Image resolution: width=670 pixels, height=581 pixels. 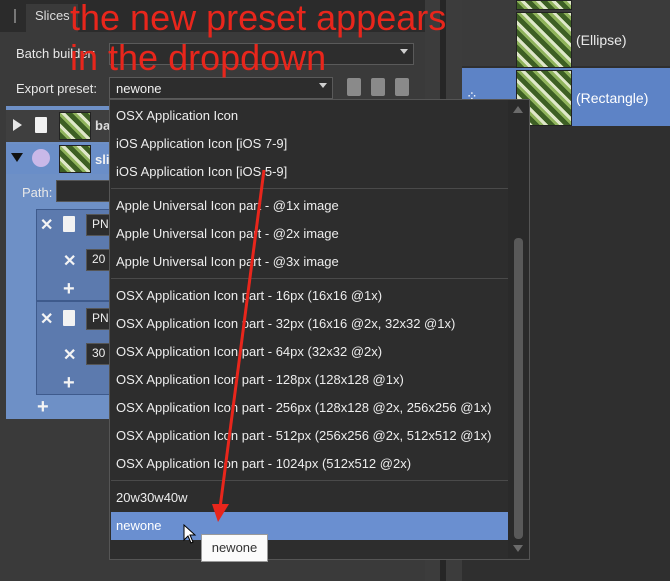 What do you see at coordinates (310, 234) in the screenshot?
I see `preset-option: Apple Universal Icon part - @2x image` at bounding box center [310, 234].